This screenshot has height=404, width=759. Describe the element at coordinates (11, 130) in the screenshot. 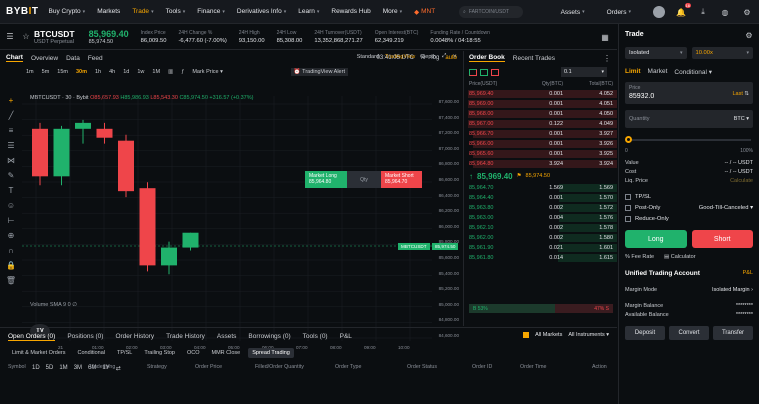

I see `horizontal-line-icon: ≡` at that location.